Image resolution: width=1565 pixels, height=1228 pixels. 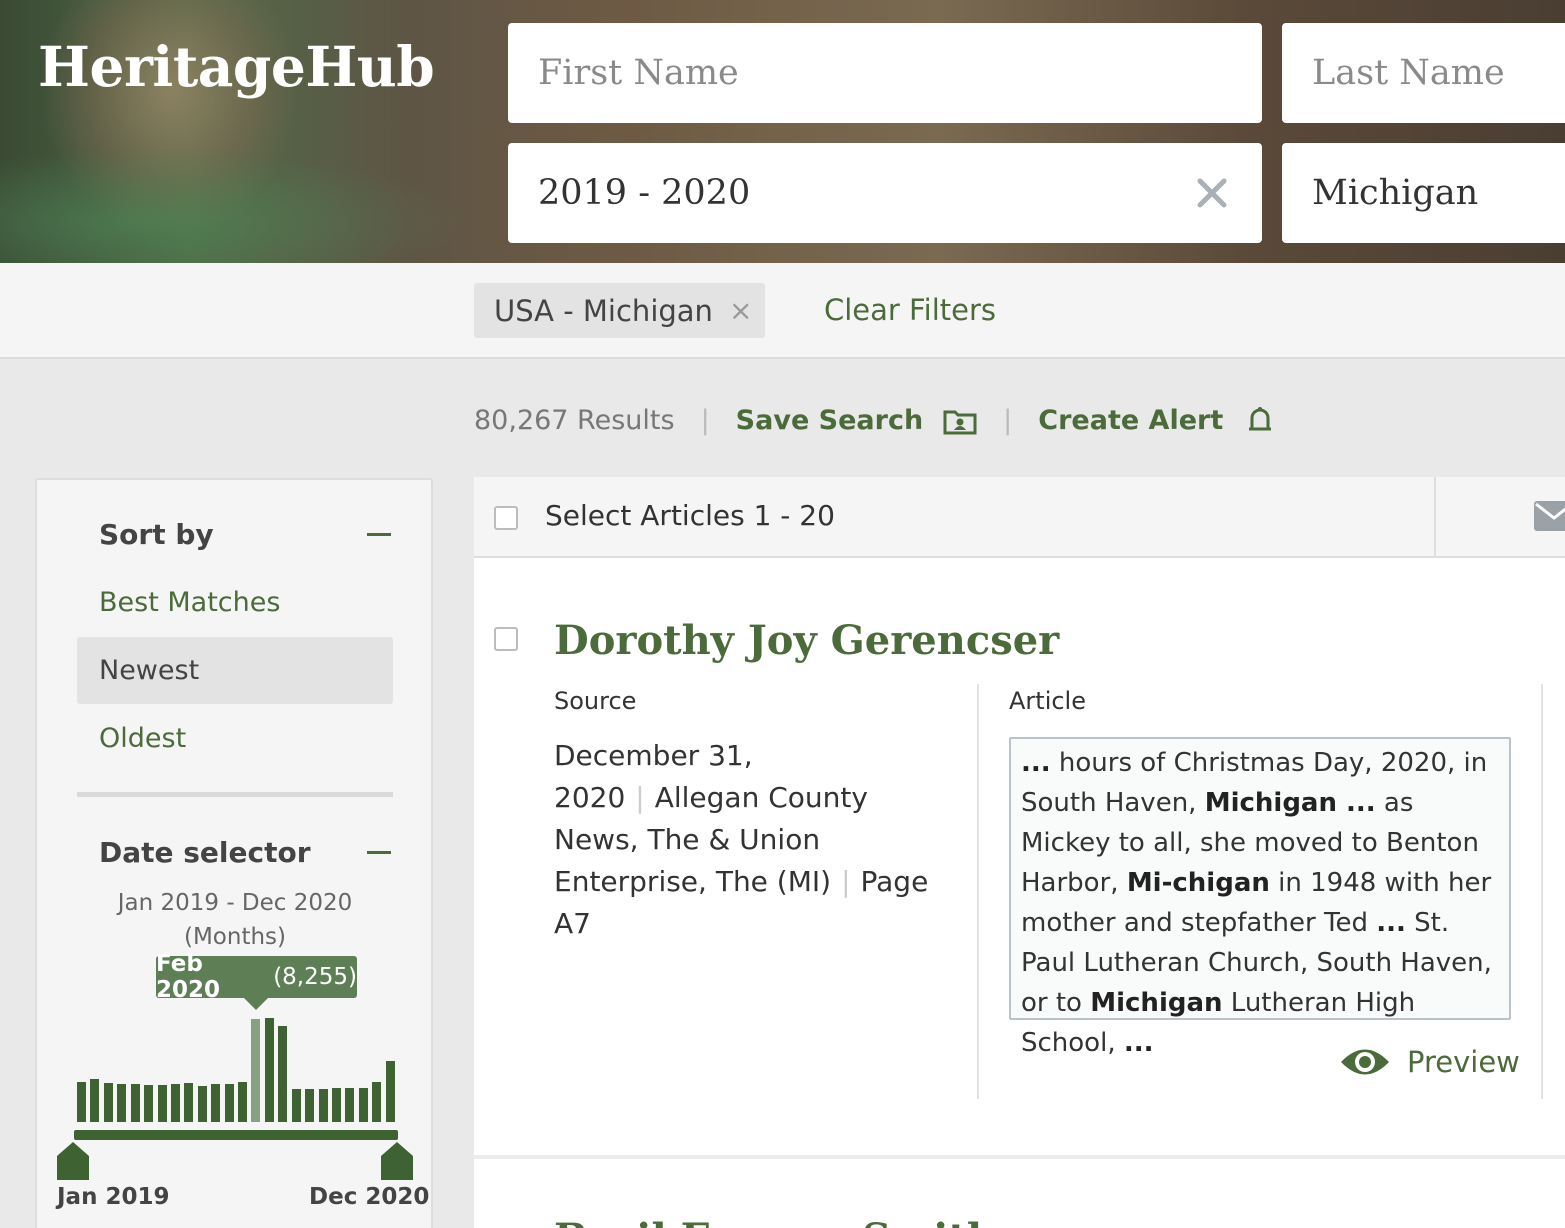 What do you see at coordinates (1408, 73) in the screenshot?
I see `last-name-placeholder: Last Name` at bounding box center [1408, 73].